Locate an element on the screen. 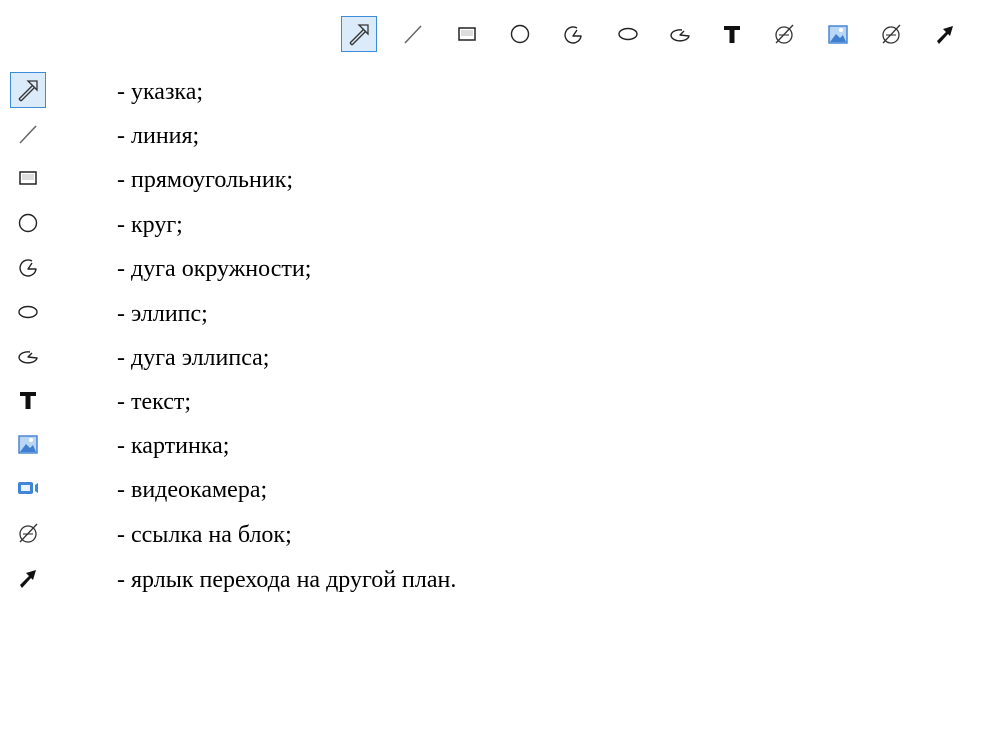 The image size is (1000, 731). circle-arc-tool-button is located at coordinates (573, 34).